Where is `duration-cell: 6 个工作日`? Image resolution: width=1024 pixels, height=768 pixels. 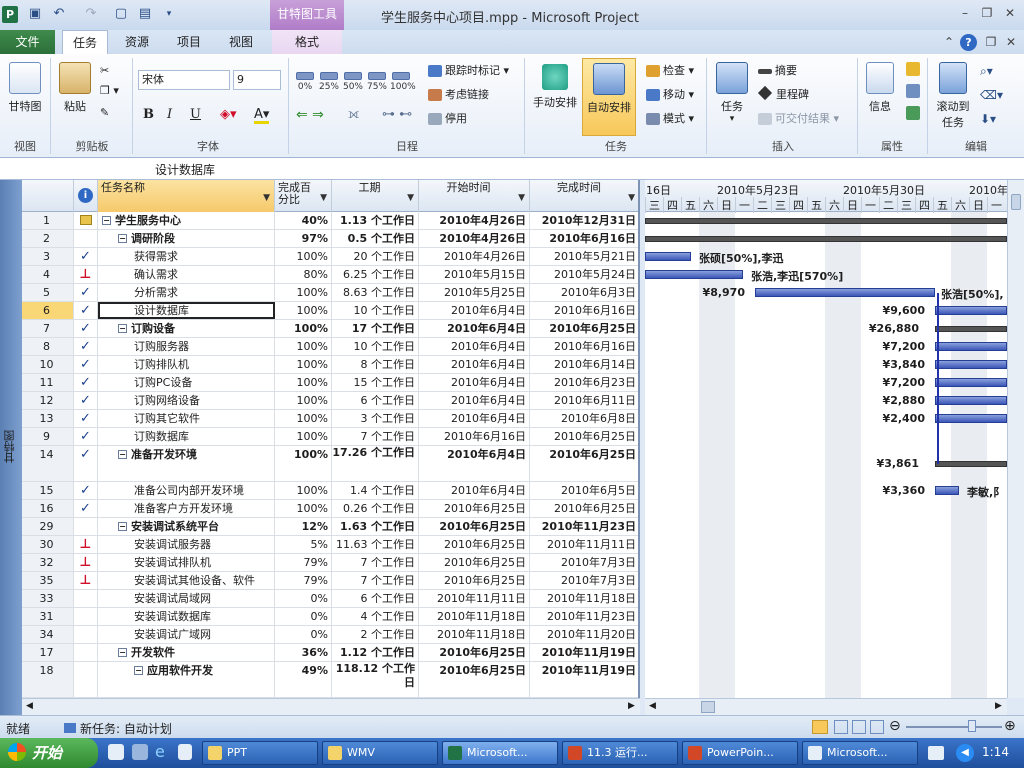 duration-cell: 6 个工作日 is located at coordinates (375, 598).